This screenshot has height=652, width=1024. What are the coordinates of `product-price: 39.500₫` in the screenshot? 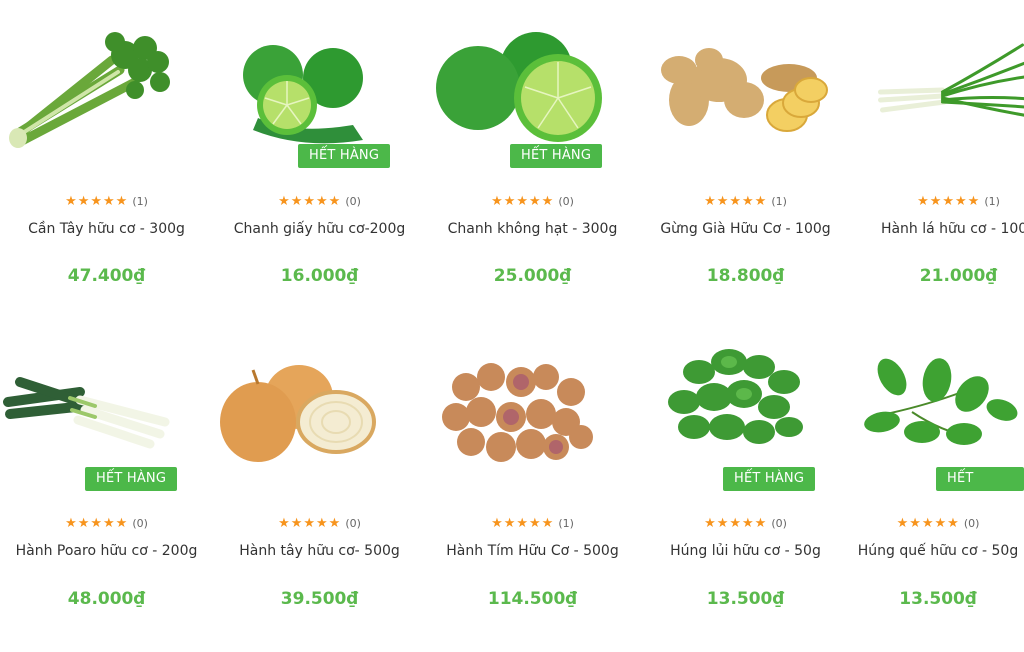 It's located at (319, 599).